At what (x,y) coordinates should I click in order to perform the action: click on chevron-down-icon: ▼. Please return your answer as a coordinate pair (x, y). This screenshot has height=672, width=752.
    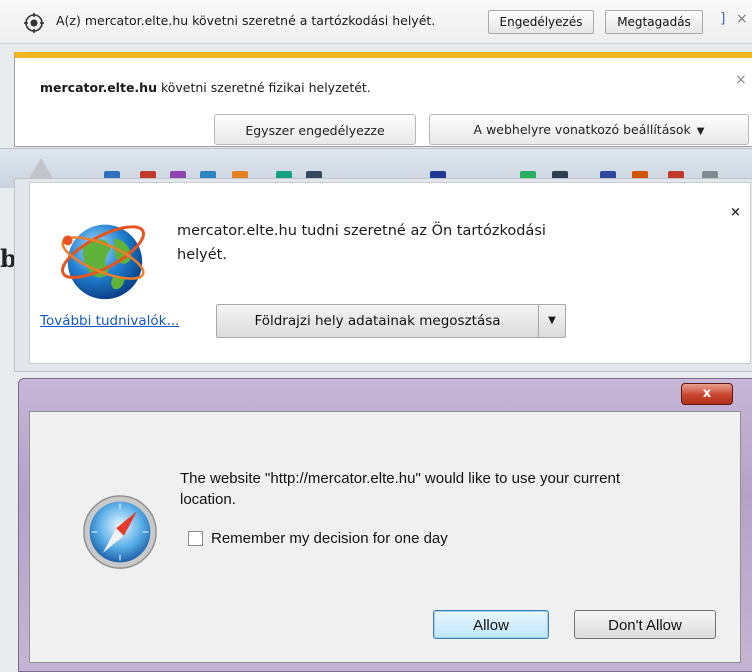
    Looking at the image, I should click on (700, 131).